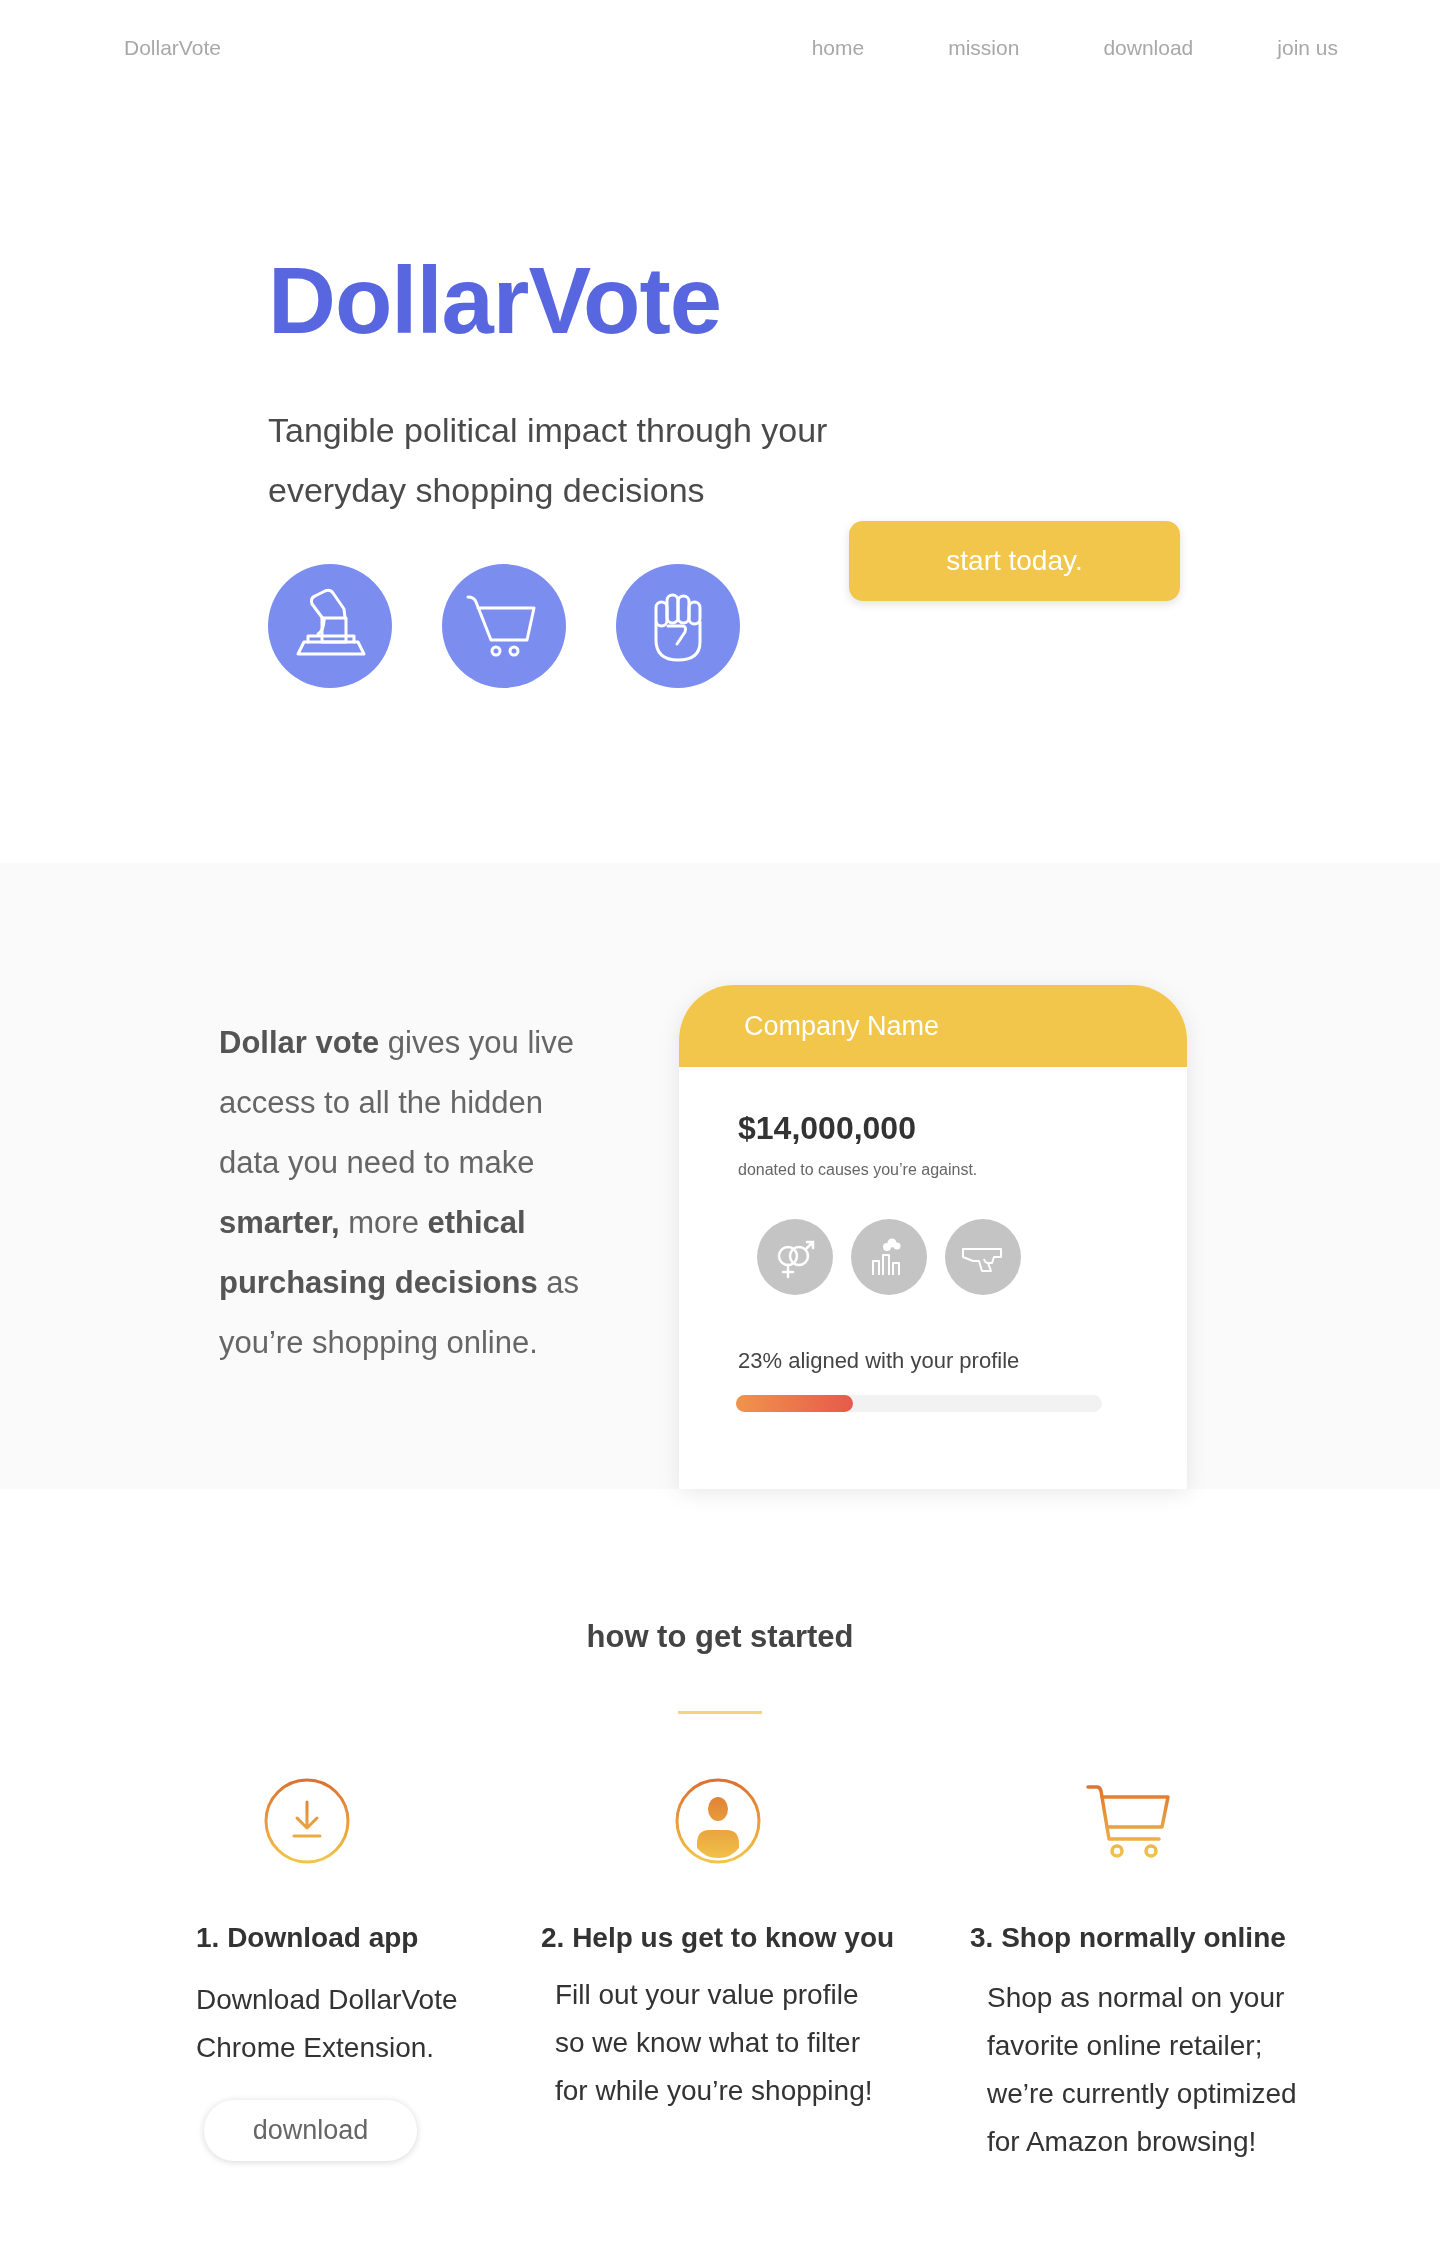  I want to click on step-title: 3. Shop normally online, so click(1128, 1938).